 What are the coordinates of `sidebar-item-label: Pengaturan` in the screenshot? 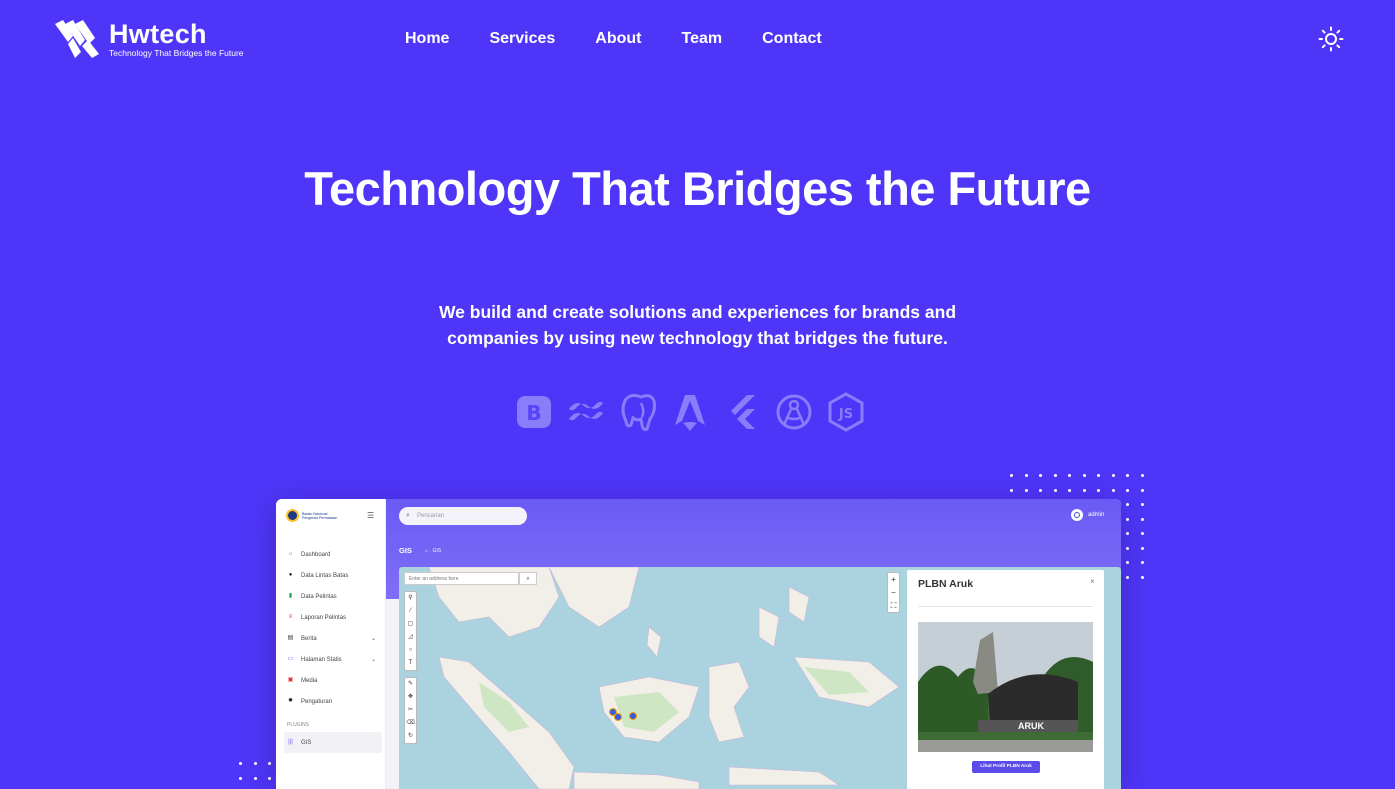 It's located at (317, 701).